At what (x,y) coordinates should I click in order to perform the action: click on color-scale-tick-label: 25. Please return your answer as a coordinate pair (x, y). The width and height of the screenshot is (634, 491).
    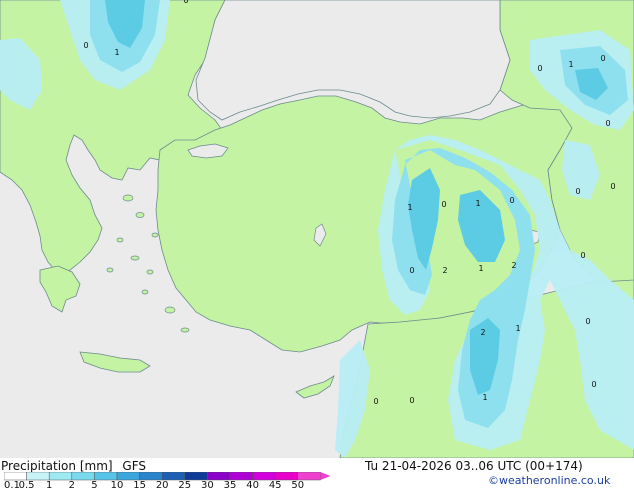
    Looking at the image, I should click on (185, 485).